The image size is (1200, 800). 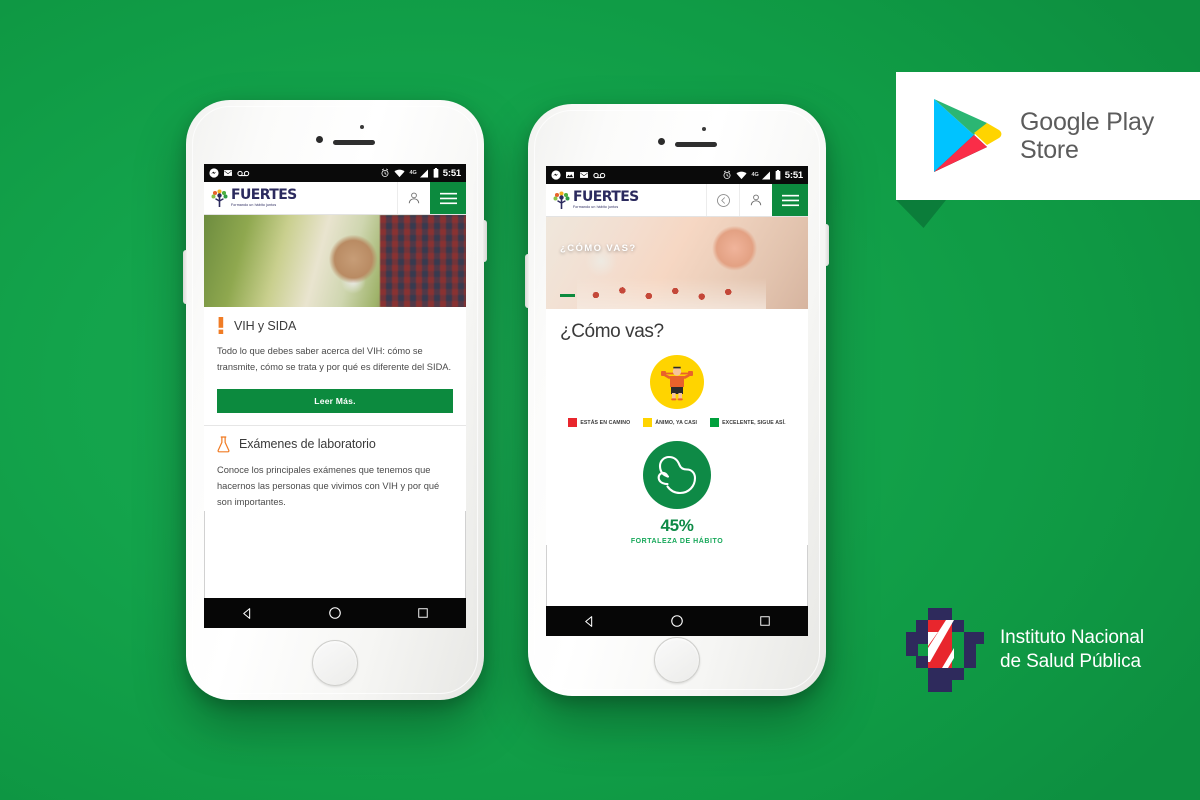 I want to click on phone2-app-bar: FUERTES Formando un hábito juntos, so click(x=677, y=200).